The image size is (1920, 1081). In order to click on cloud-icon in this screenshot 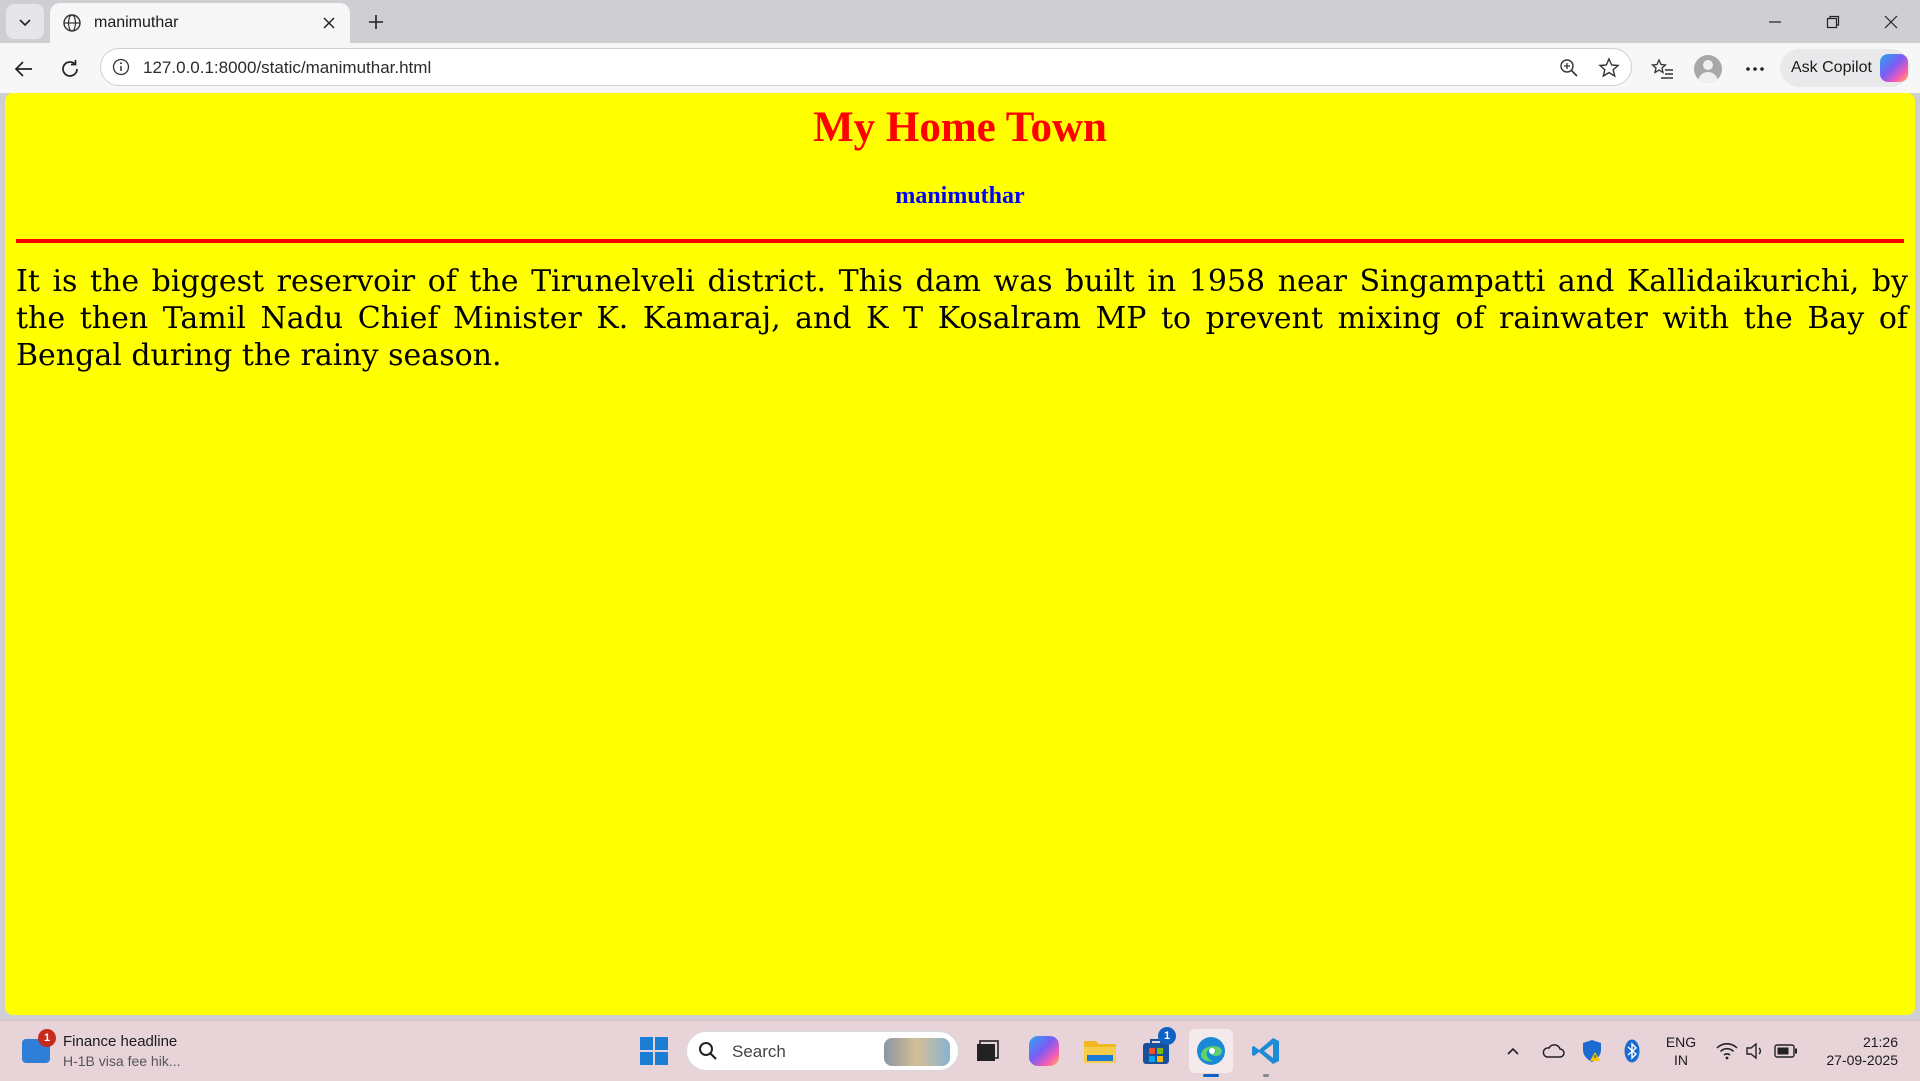, I will do `click(1553, 1051)`.